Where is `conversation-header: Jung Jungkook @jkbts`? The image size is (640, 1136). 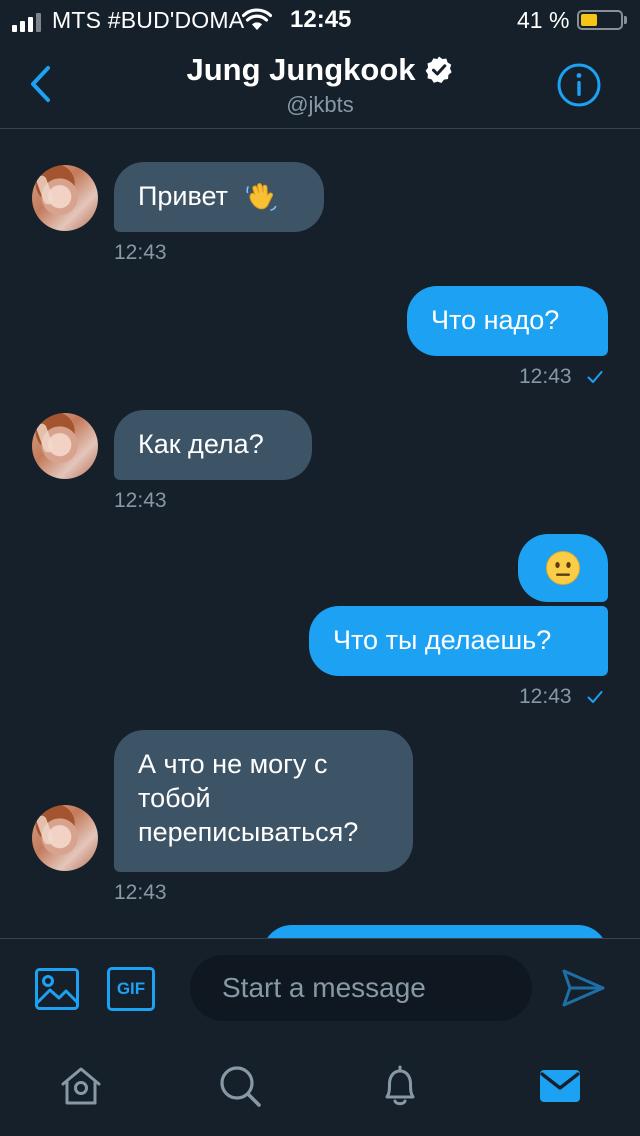
conversation-header: Jung Jungkook @jkbts is located at coordinates (320, 84).